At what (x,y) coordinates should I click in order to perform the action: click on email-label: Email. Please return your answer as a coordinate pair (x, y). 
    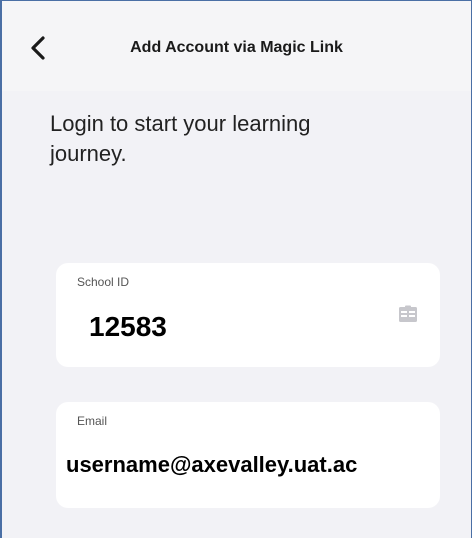
    Looking at the image, I should click on (92, 421).